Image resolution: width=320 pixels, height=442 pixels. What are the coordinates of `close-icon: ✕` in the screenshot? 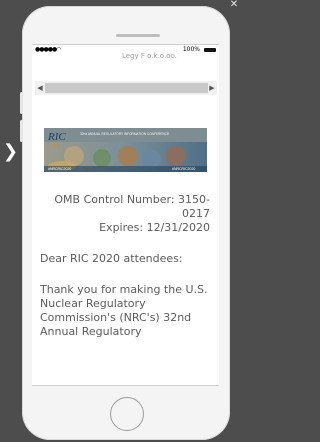 It's located at (234, 5).